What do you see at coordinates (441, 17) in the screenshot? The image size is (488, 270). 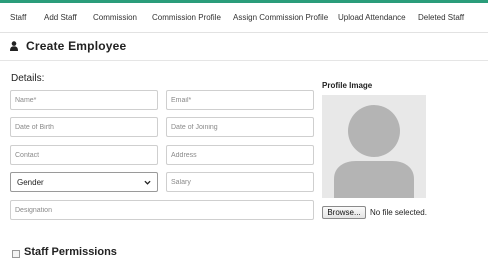 I see `nav-item-deleted-staff: Deleted Staff` at bounding box center [441, 17].